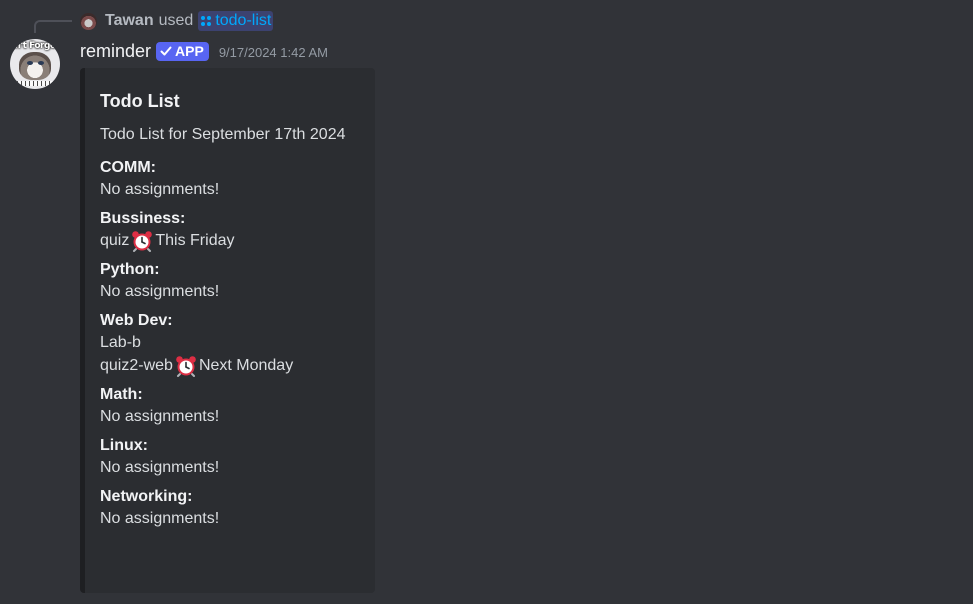 This screenshot has height=604, width=973. I want to click on reply-used-text: used, so click(176, 20).